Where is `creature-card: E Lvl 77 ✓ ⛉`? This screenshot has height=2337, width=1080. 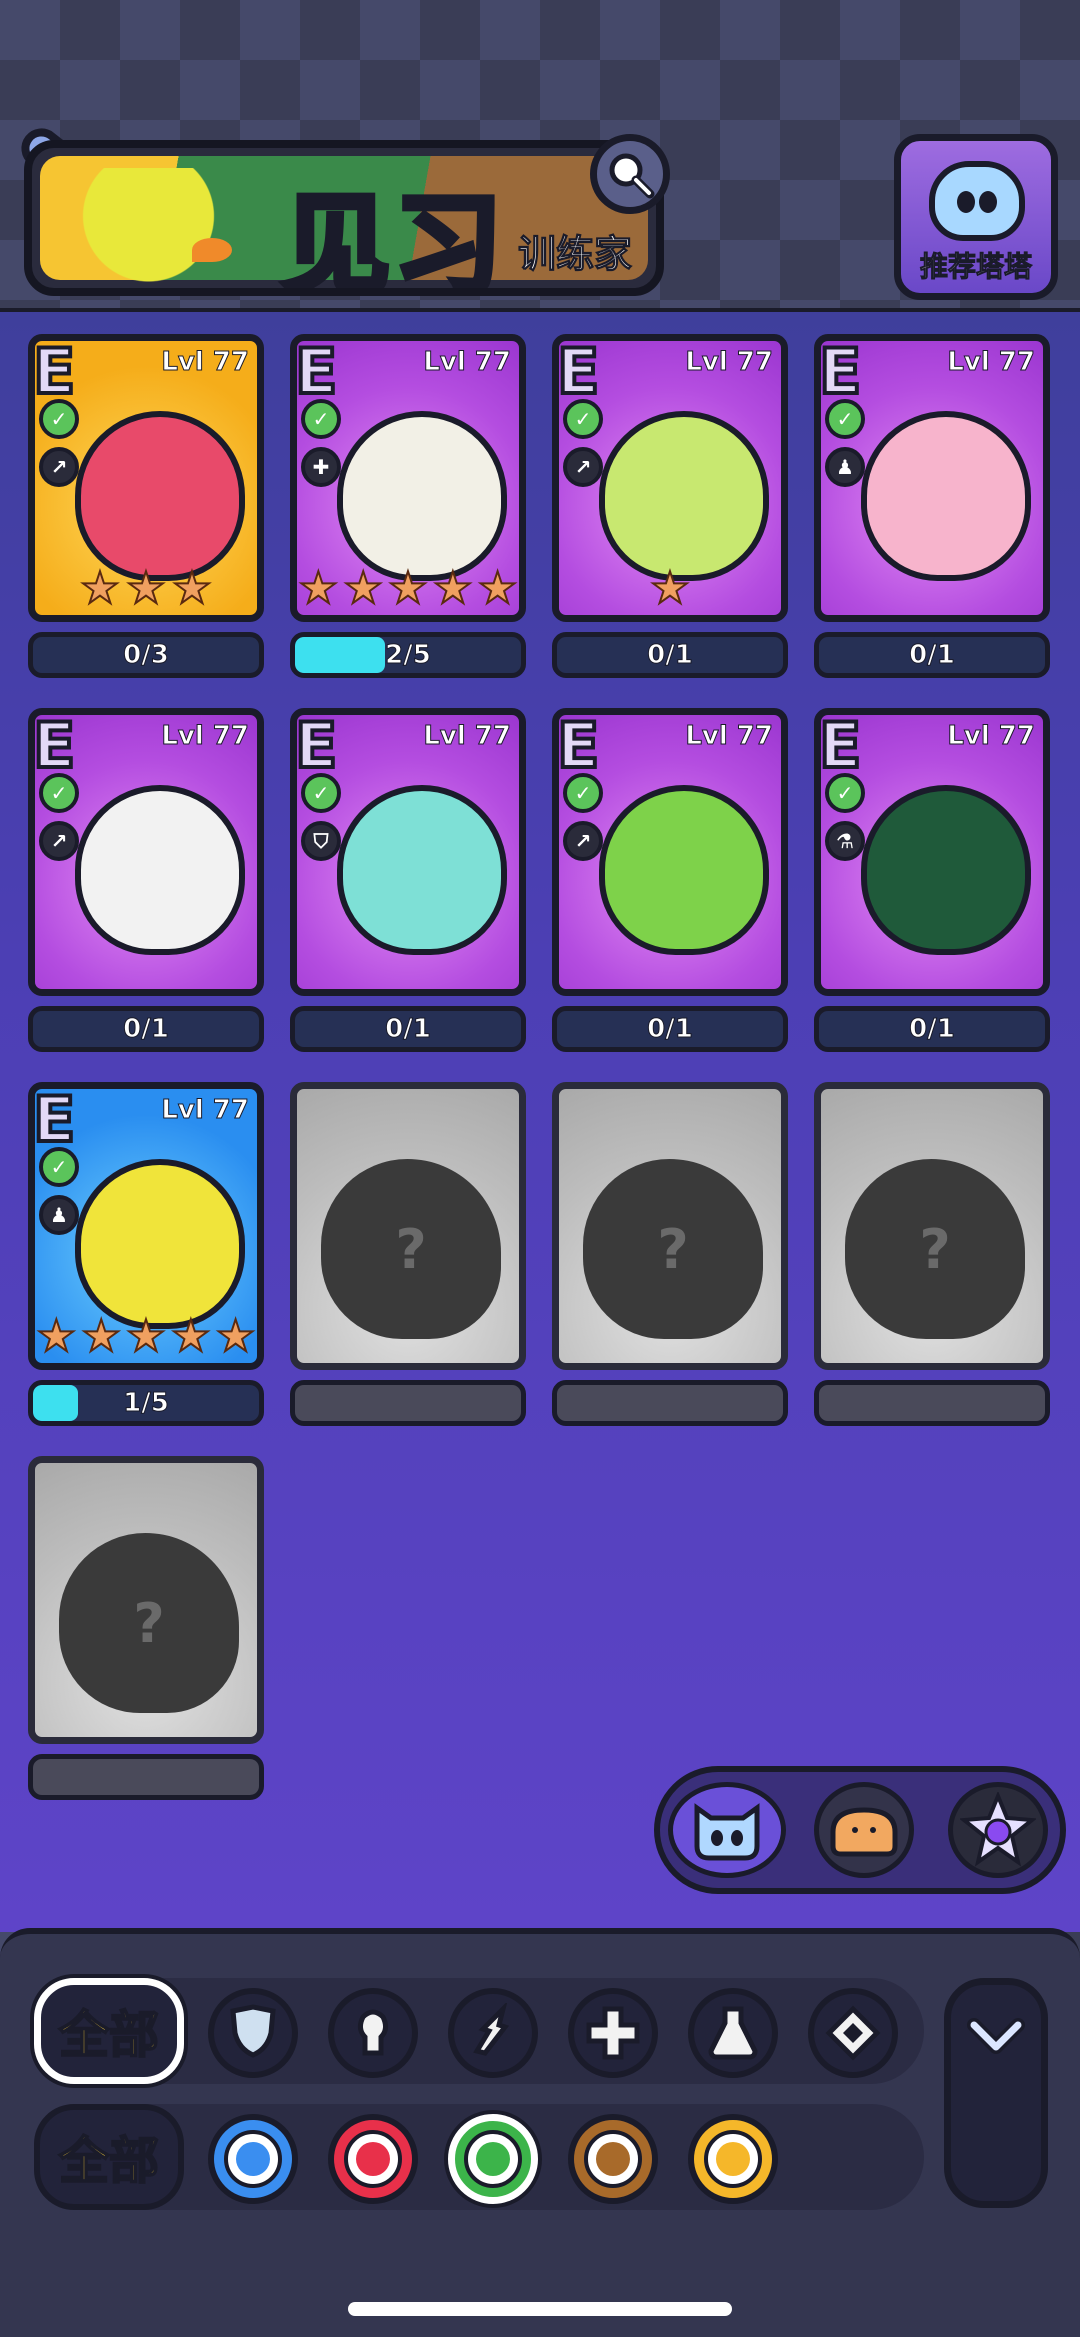
creature-card: E Lvl 77 ✓ ⛉ is located at coordinates (408, 852).